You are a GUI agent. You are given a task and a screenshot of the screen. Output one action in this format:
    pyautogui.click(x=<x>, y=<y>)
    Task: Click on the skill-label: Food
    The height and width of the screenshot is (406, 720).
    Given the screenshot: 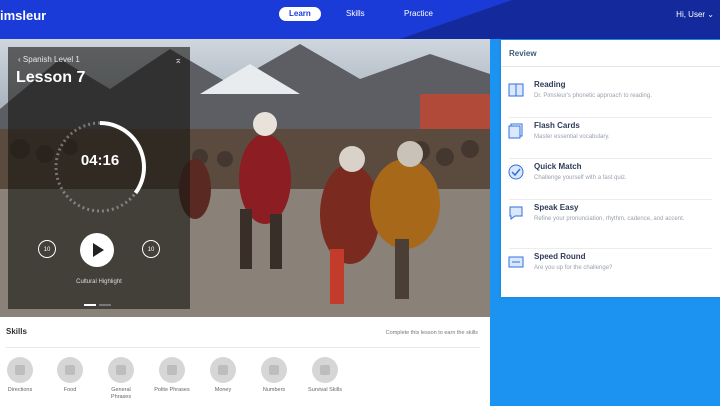 What is the action you would take?
    pyautogui.click(x=70, y=390)
    